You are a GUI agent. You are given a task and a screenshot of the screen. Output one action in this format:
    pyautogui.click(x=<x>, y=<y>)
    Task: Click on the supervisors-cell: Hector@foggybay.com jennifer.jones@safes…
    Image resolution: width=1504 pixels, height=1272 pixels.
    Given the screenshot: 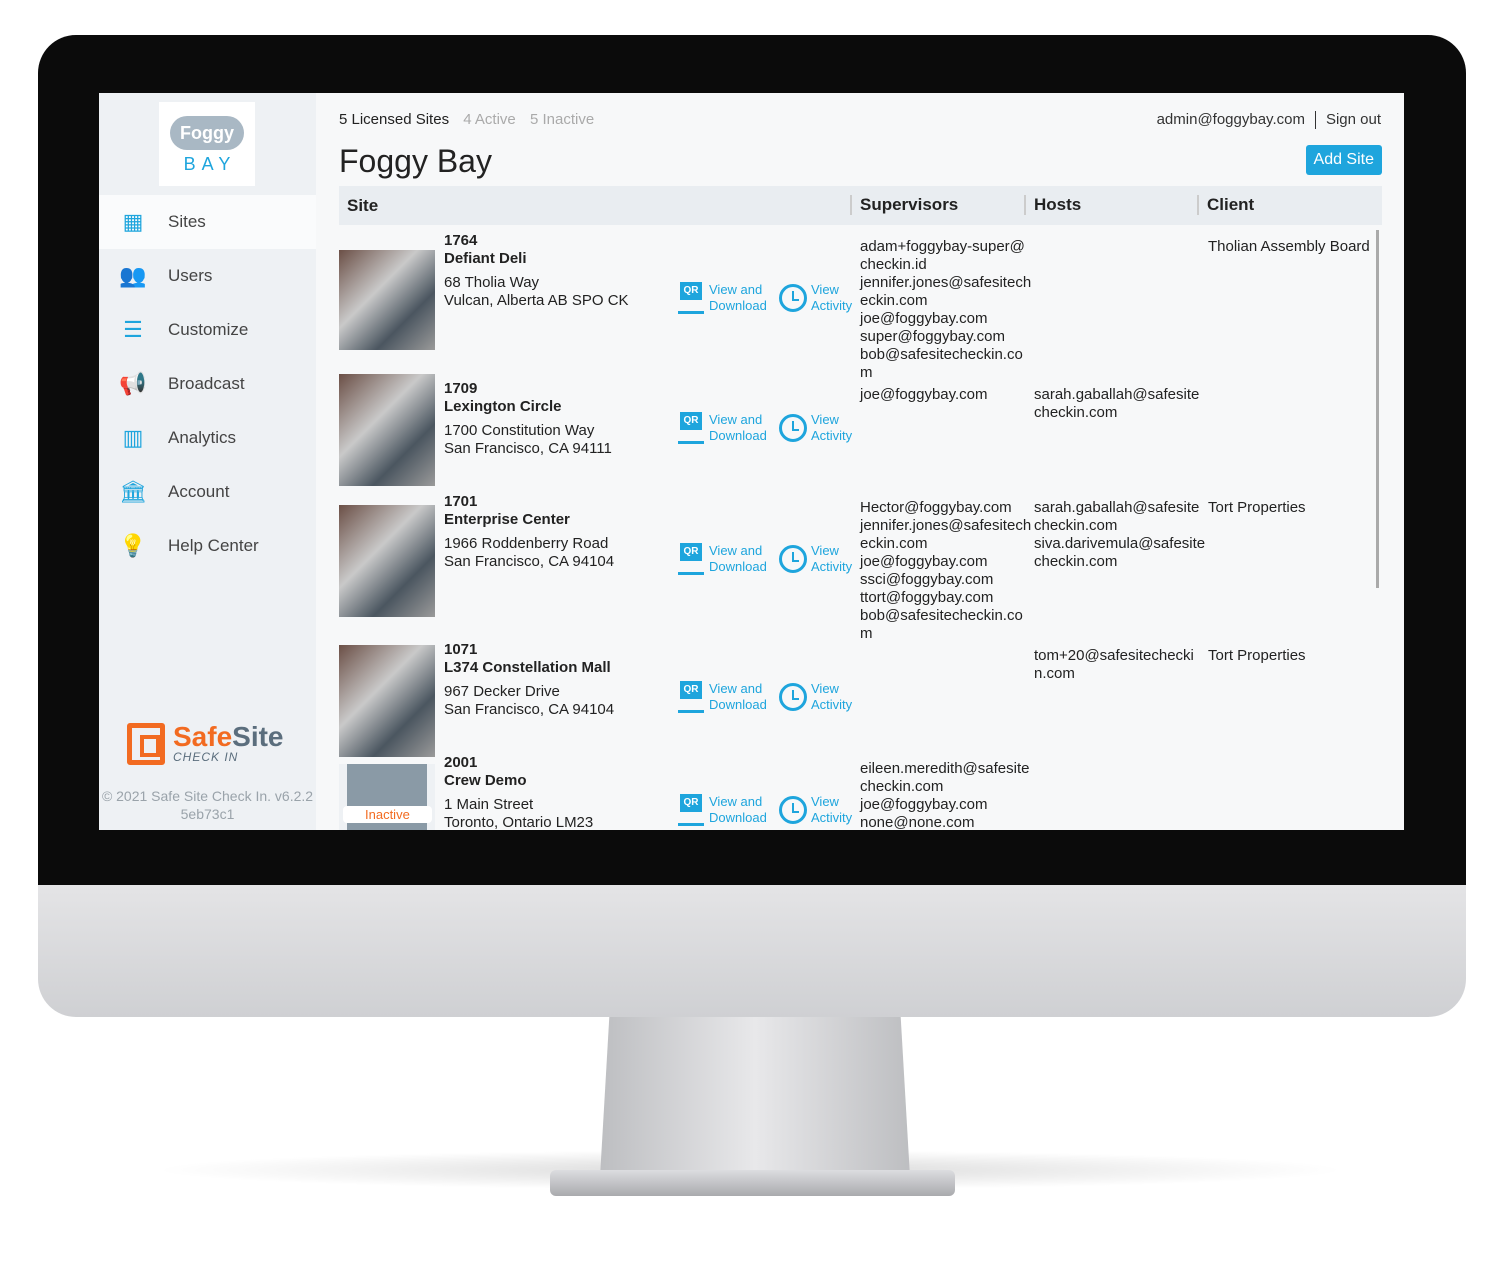 What is the action you would take?
    pyautogui.click(x=946, y=570)
    